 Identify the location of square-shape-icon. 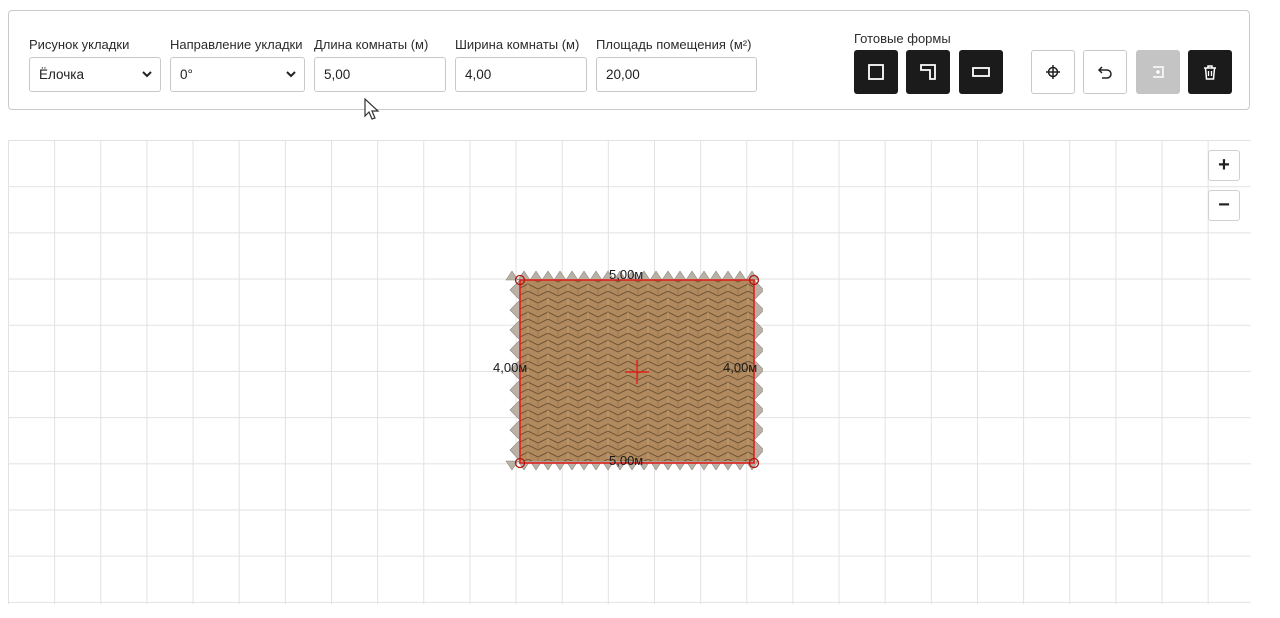
(876, 72).